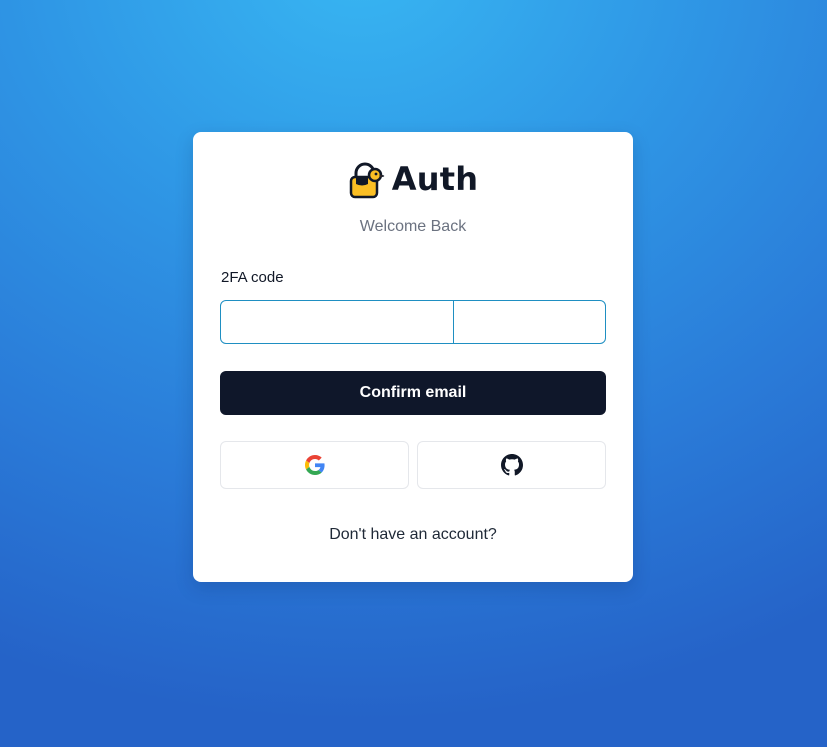  Describe the element at coordinates (252, 277) in the screenshot. I see `otp-label: 2FA code` at that location.